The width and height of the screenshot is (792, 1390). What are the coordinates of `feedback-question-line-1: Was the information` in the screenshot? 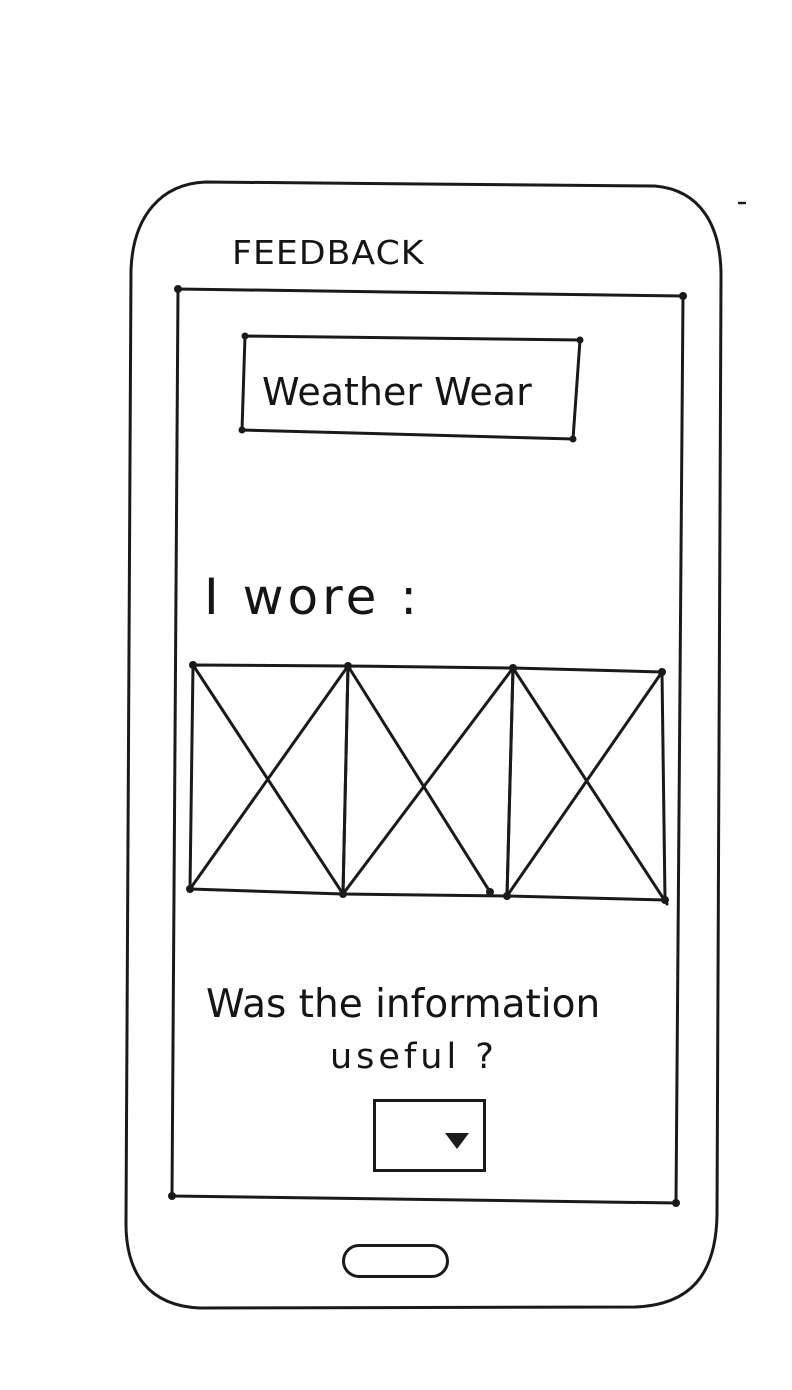 It's located at (403, 1004).